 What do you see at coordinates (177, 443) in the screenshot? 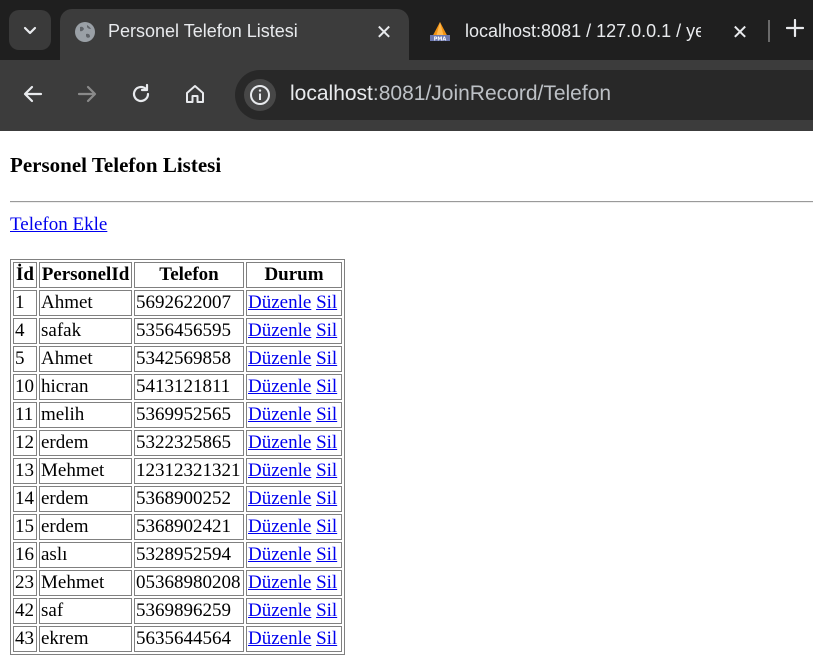
I see `table-row: 12 erdem 5322325865 Düzenle Sil` at bounding box center [177, 443].